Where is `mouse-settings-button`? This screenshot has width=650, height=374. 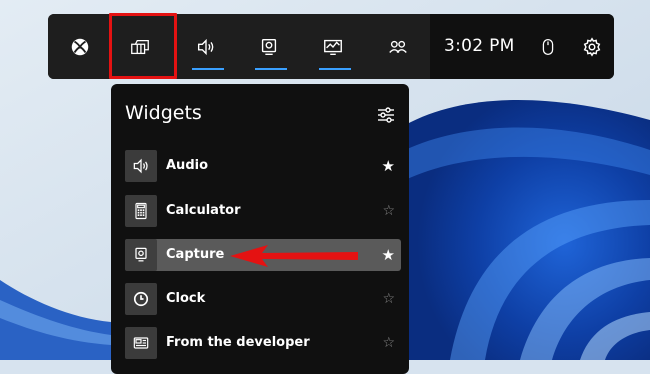 mouse-settings-button is located at coordinates (548, 46).